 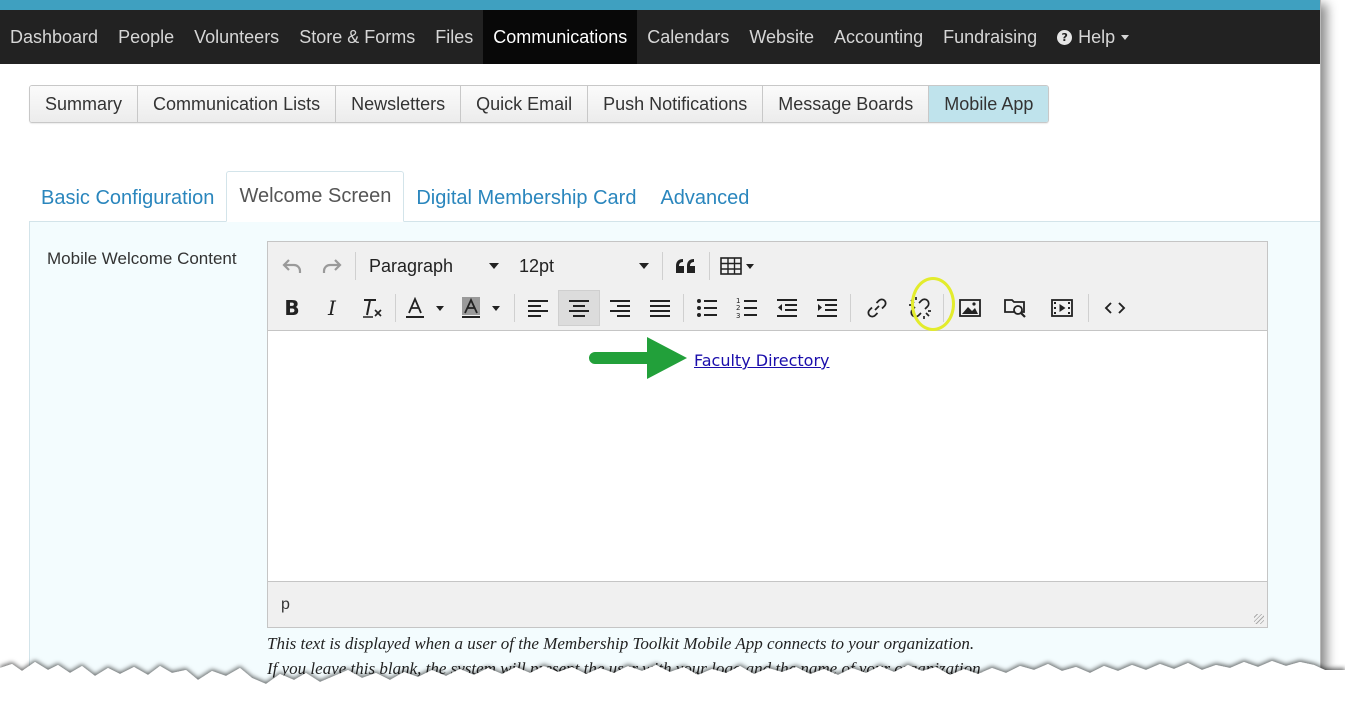 I want to click on subtab-newsletters: Newsletters, so click(x=399, y=104).